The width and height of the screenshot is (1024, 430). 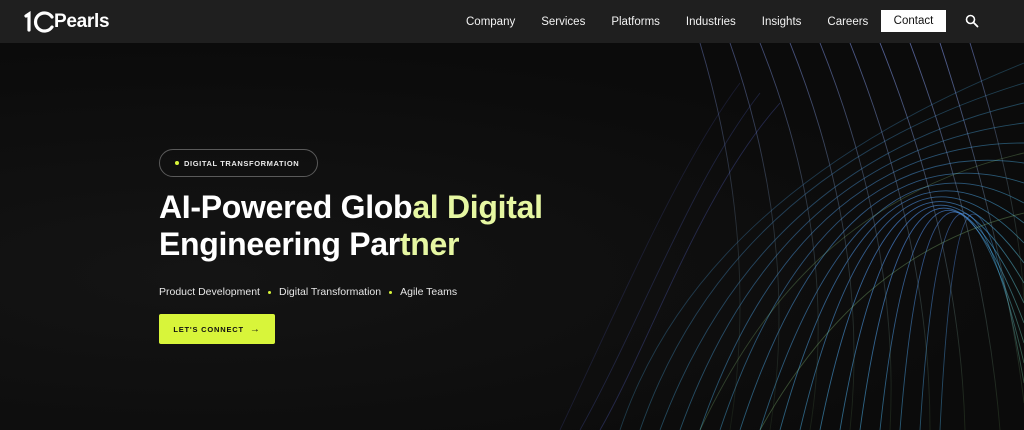 I want to click on contact-button: Contact, so click(x=913, y=21).